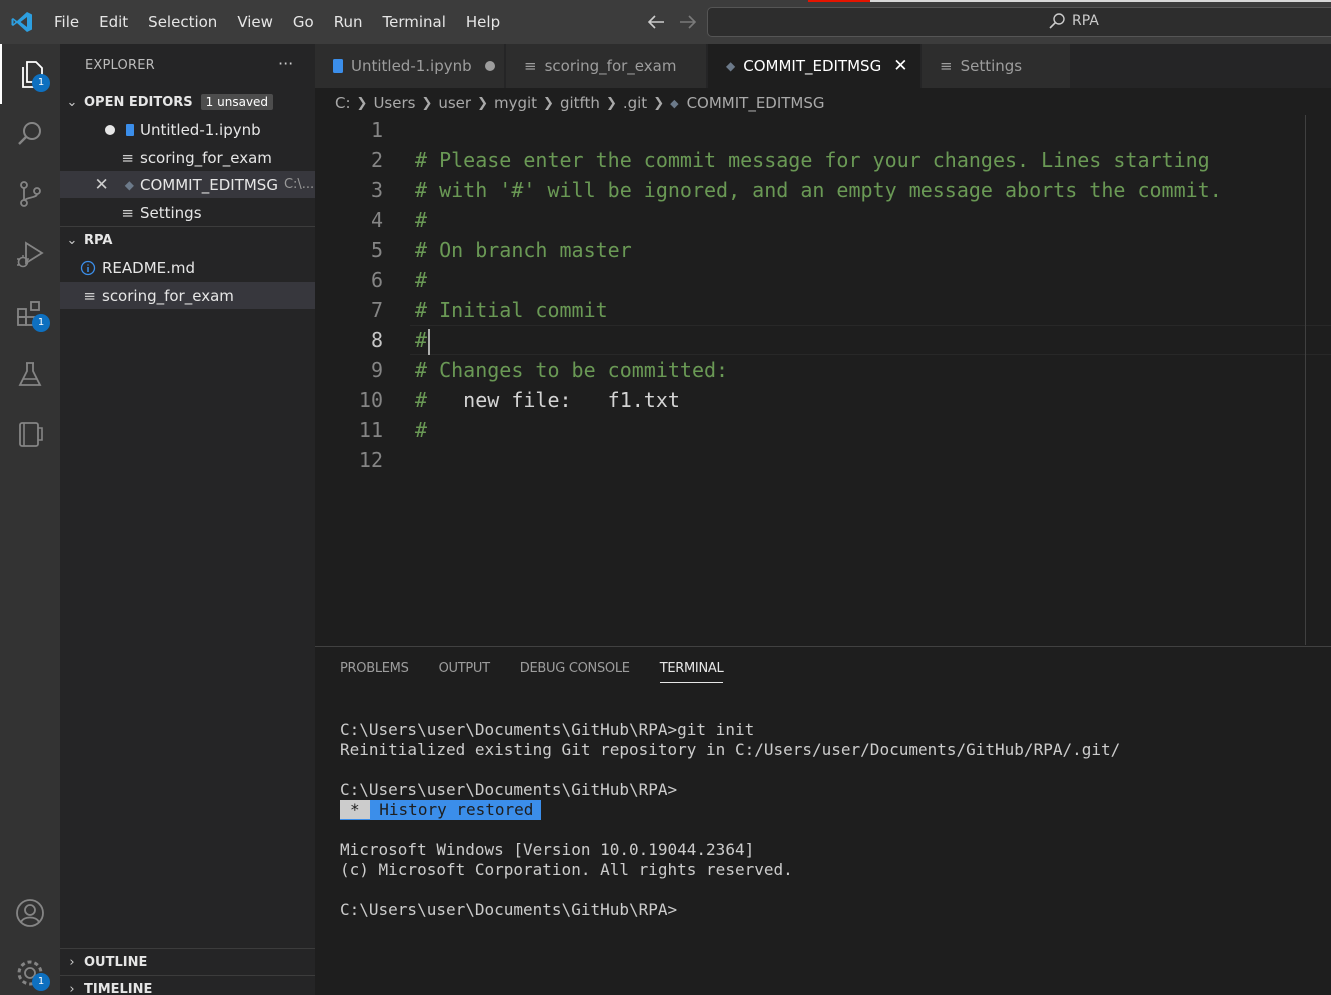 This screenshot has height=995, width=1331. What do you see at coordinates (303, 22) in the screenshot?
I see `menu-go: Go` at bounding box center [303, 22].